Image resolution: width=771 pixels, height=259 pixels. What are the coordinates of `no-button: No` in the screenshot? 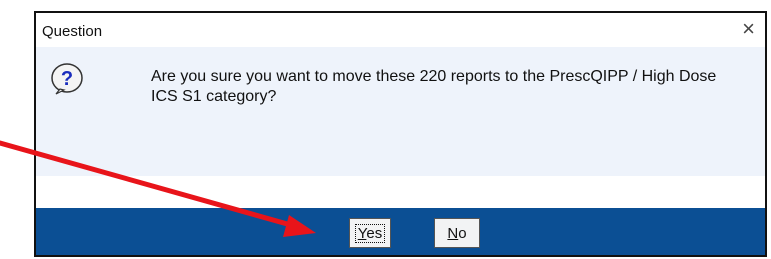 It's located at (457, 233).